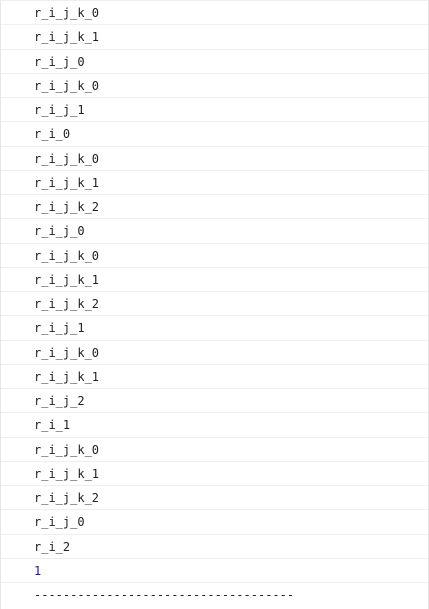  I want to click on console-line: r_i_0, so click(214, 134).